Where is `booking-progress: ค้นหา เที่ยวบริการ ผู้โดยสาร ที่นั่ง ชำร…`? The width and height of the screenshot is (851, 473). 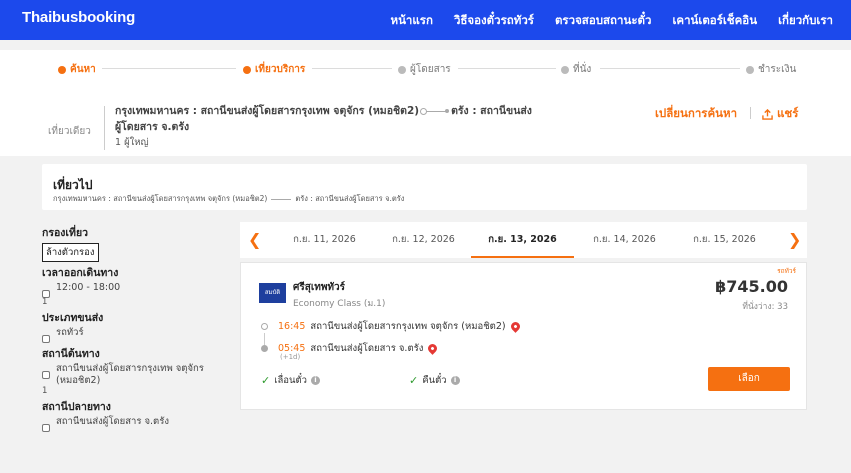
booking-progress: ค้นหา เที่ยวบริการ ผู้โดยสาร ที่นั่ง ชำร… is located at coordinates (425, 70).